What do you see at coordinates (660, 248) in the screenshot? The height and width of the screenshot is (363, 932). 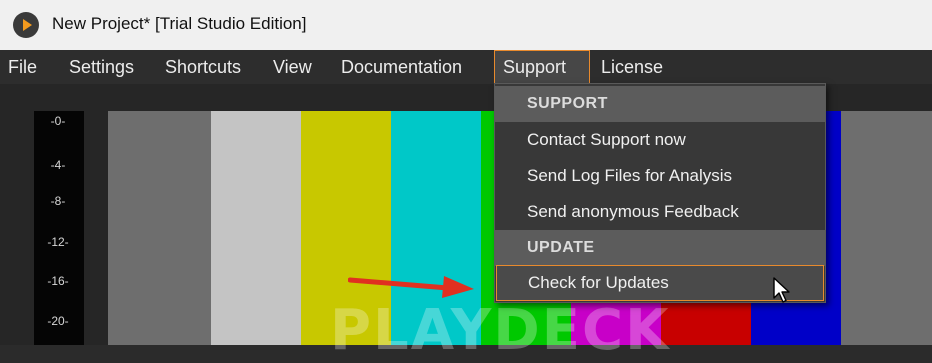 I see `update-section-header: UPDATE` at bounding box center [660, 248].